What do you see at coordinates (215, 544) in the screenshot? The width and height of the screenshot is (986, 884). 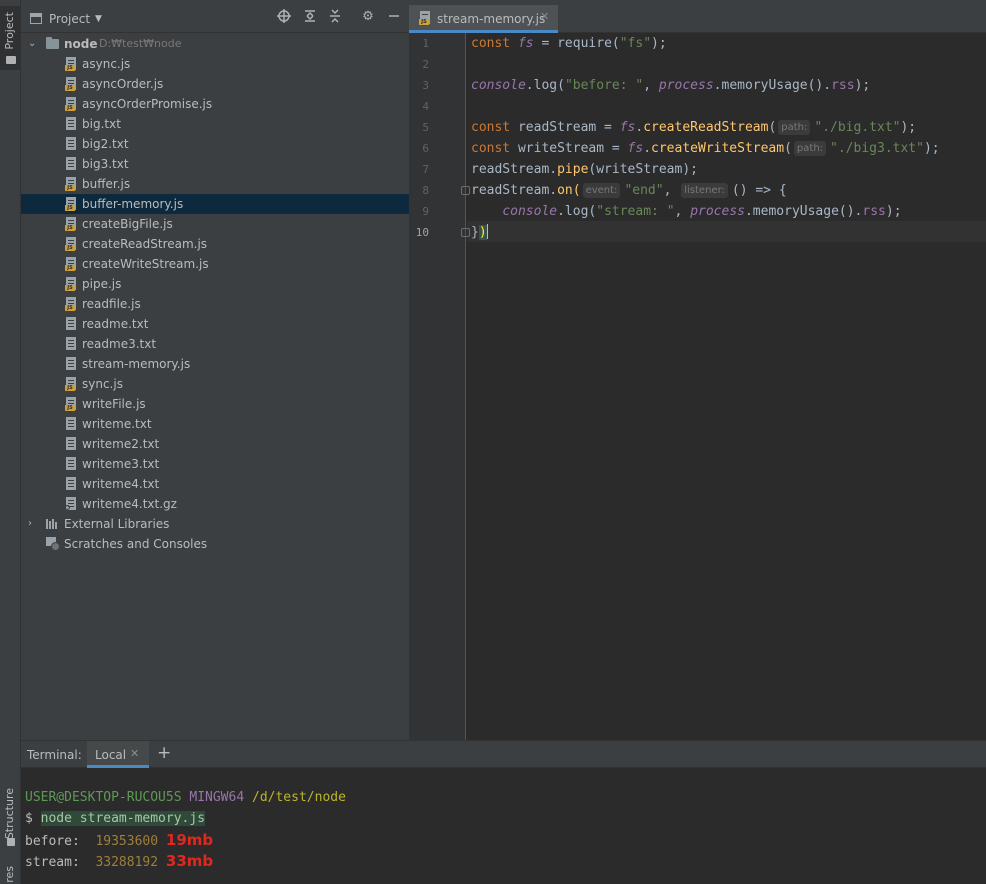 I see `tree-scratches: Scratches and Consoles` at bounding box center [215, 544].